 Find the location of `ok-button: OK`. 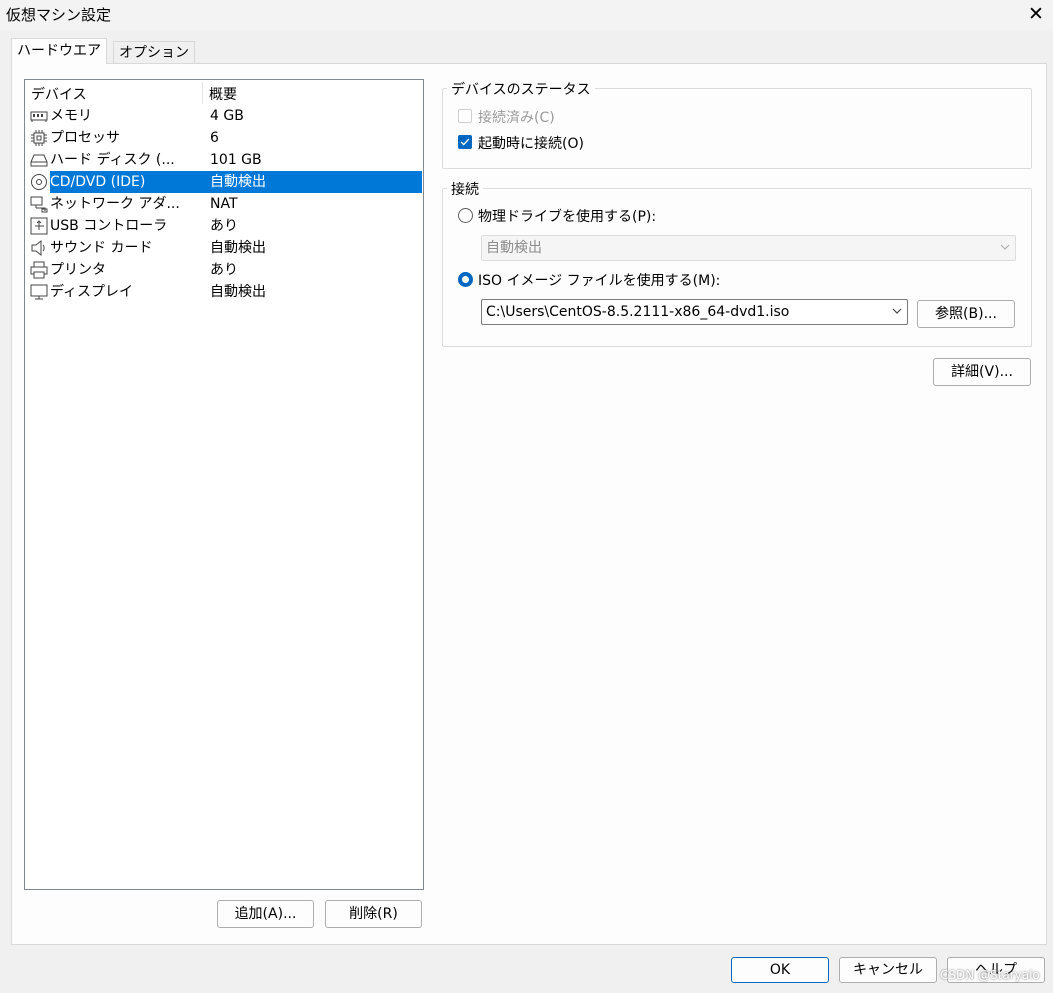

ok-button: OK is located at coordinates (780, 970).